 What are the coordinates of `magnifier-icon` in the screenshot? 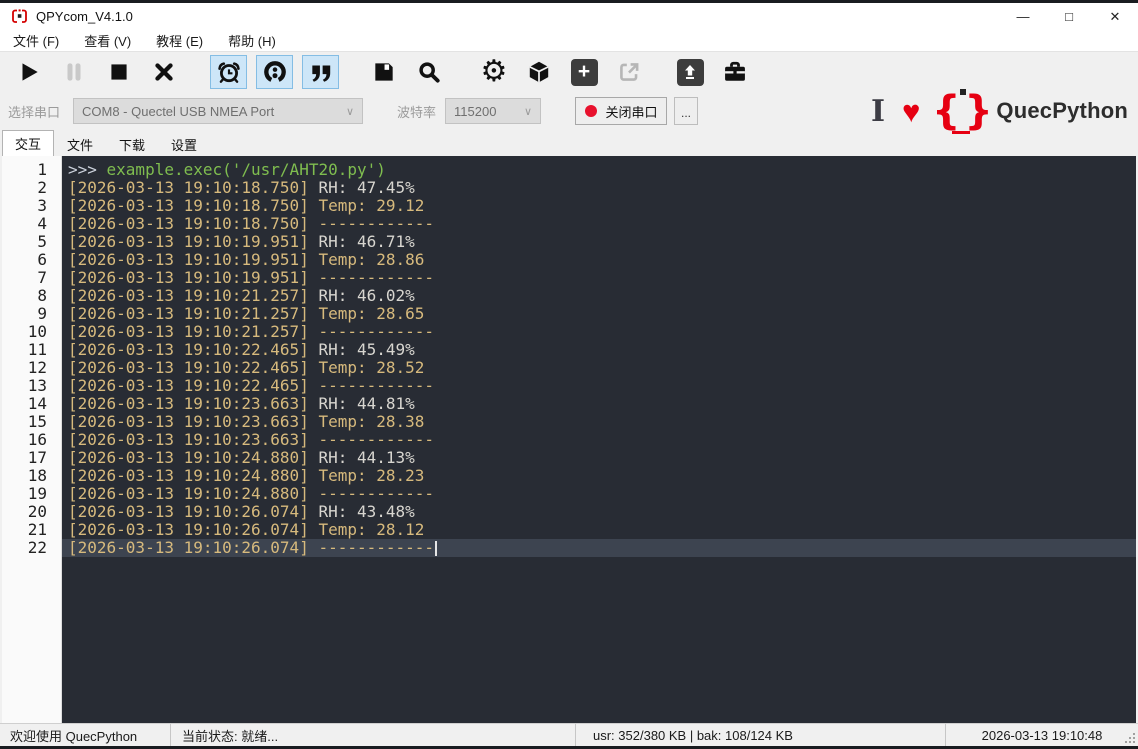 It's located at (429, 72).